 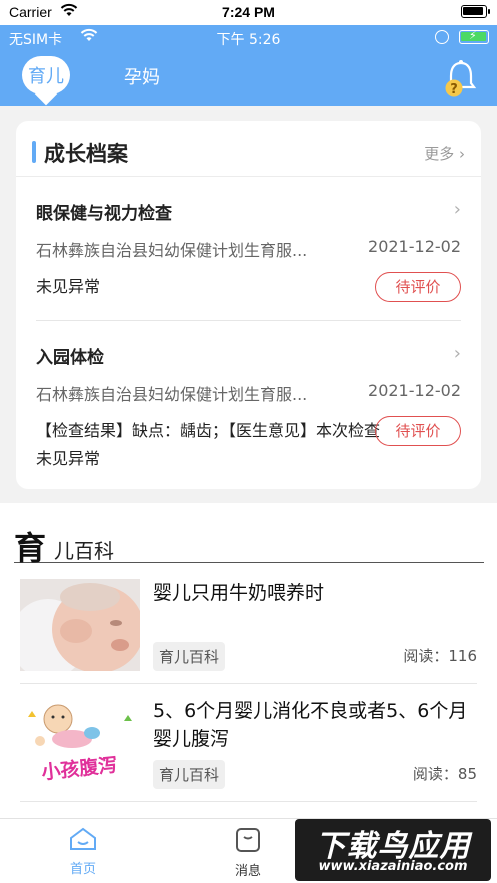 I want to click on encyclopedia-header: 育 儿百科, so click(x=249, y=545).